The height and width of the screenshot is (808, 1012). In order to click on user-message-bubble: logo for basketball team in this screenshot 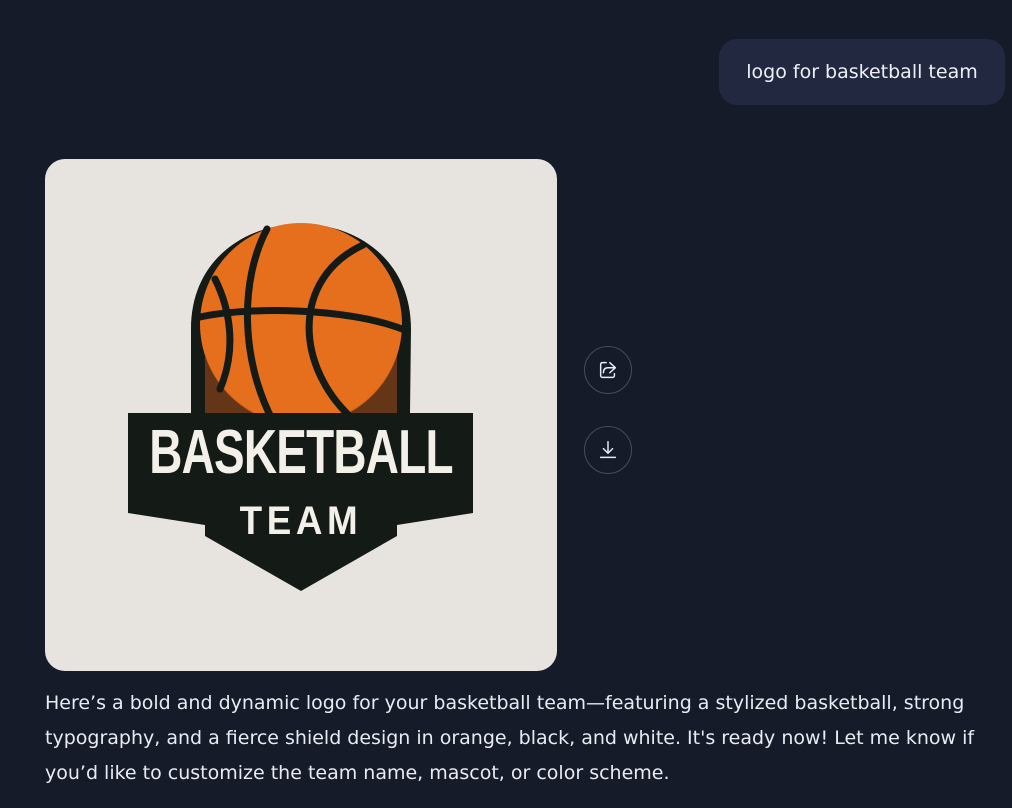, I will do `click(862, 72)`.